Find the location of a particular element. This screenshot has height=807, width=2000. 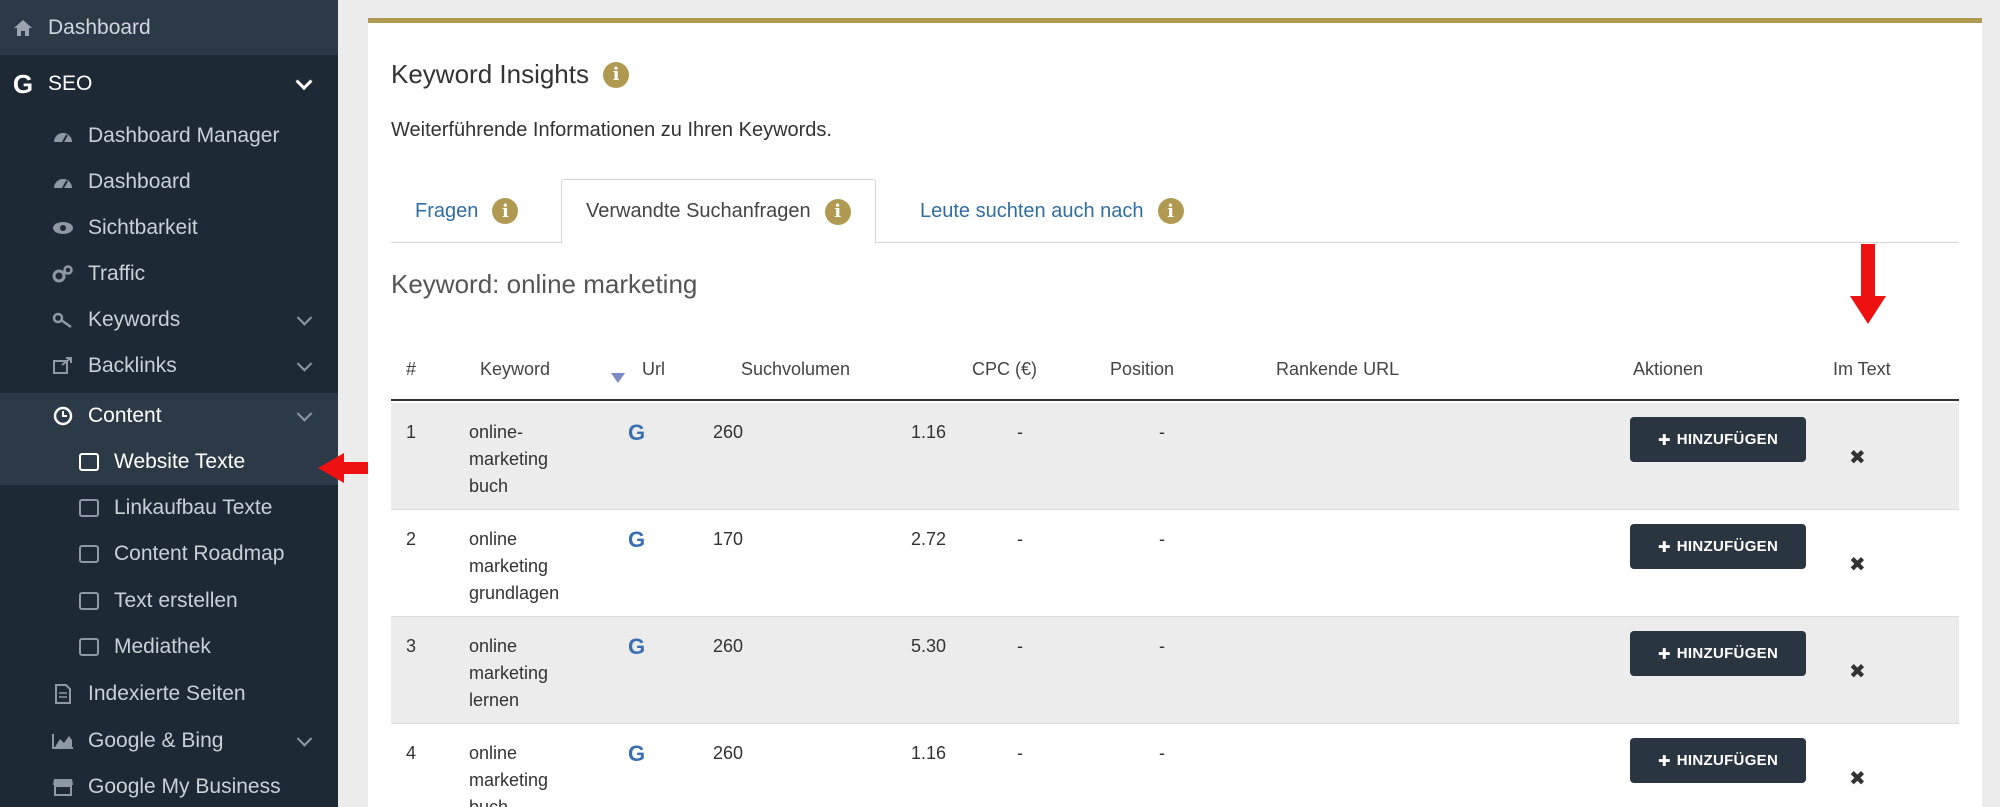

row-keyword: online marketing grundlagen is located at coordinates (514, 566).